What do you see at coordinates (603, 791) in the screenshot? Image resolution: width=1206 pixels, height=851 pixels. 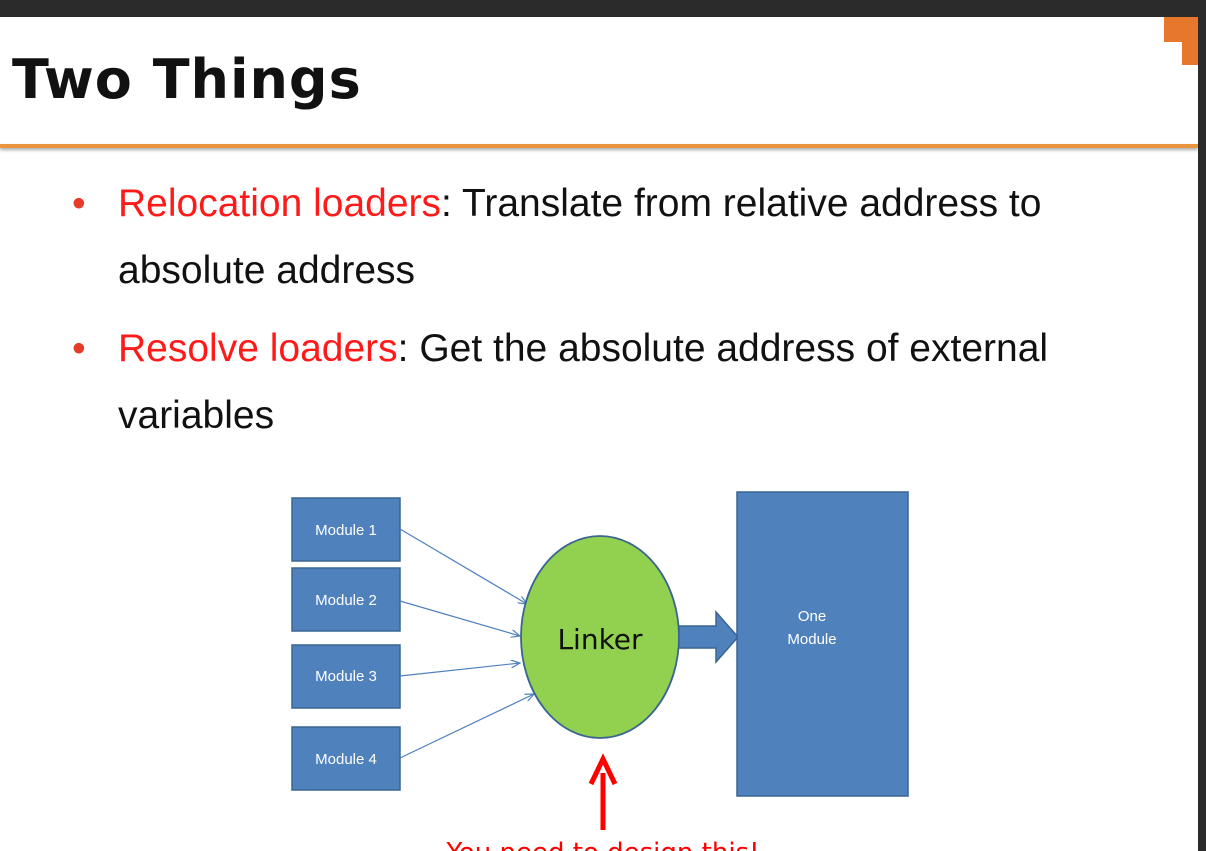 I see `up-arrow-icon` at bounding box center [603, 791].